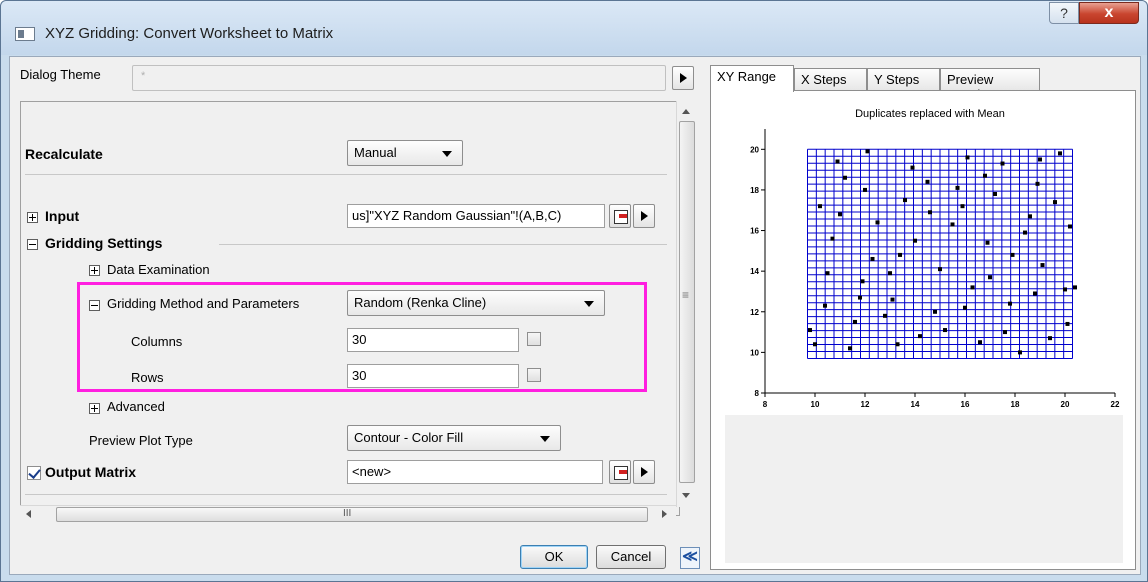 Image resolution: width=1148 pixels, height=582 pixels. I want to click on vertical-scroll-thumb: ≡, so click(687, 302).